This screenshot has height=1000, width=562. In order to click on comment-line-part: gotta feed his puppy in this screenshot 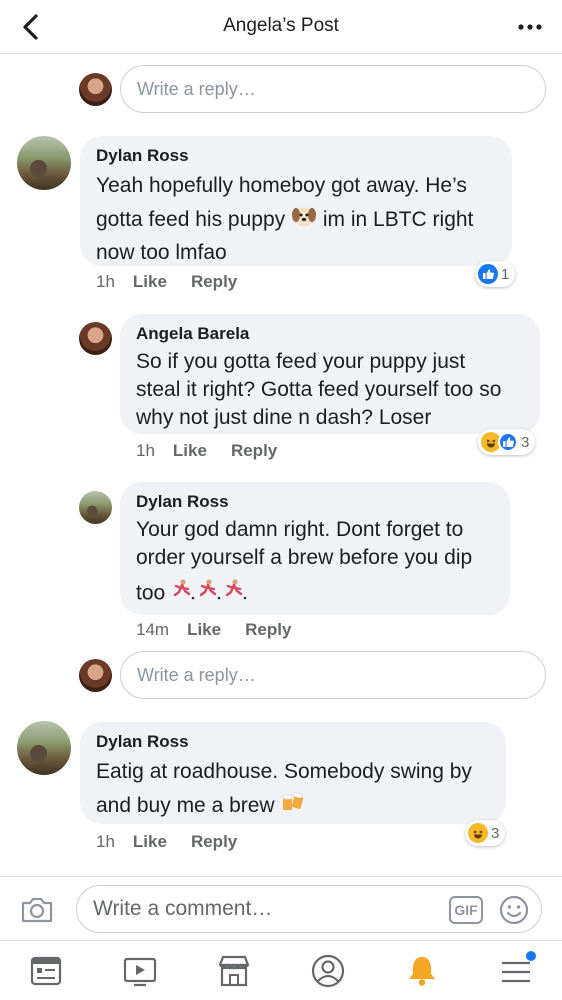, I will do `click(191, 220)`.